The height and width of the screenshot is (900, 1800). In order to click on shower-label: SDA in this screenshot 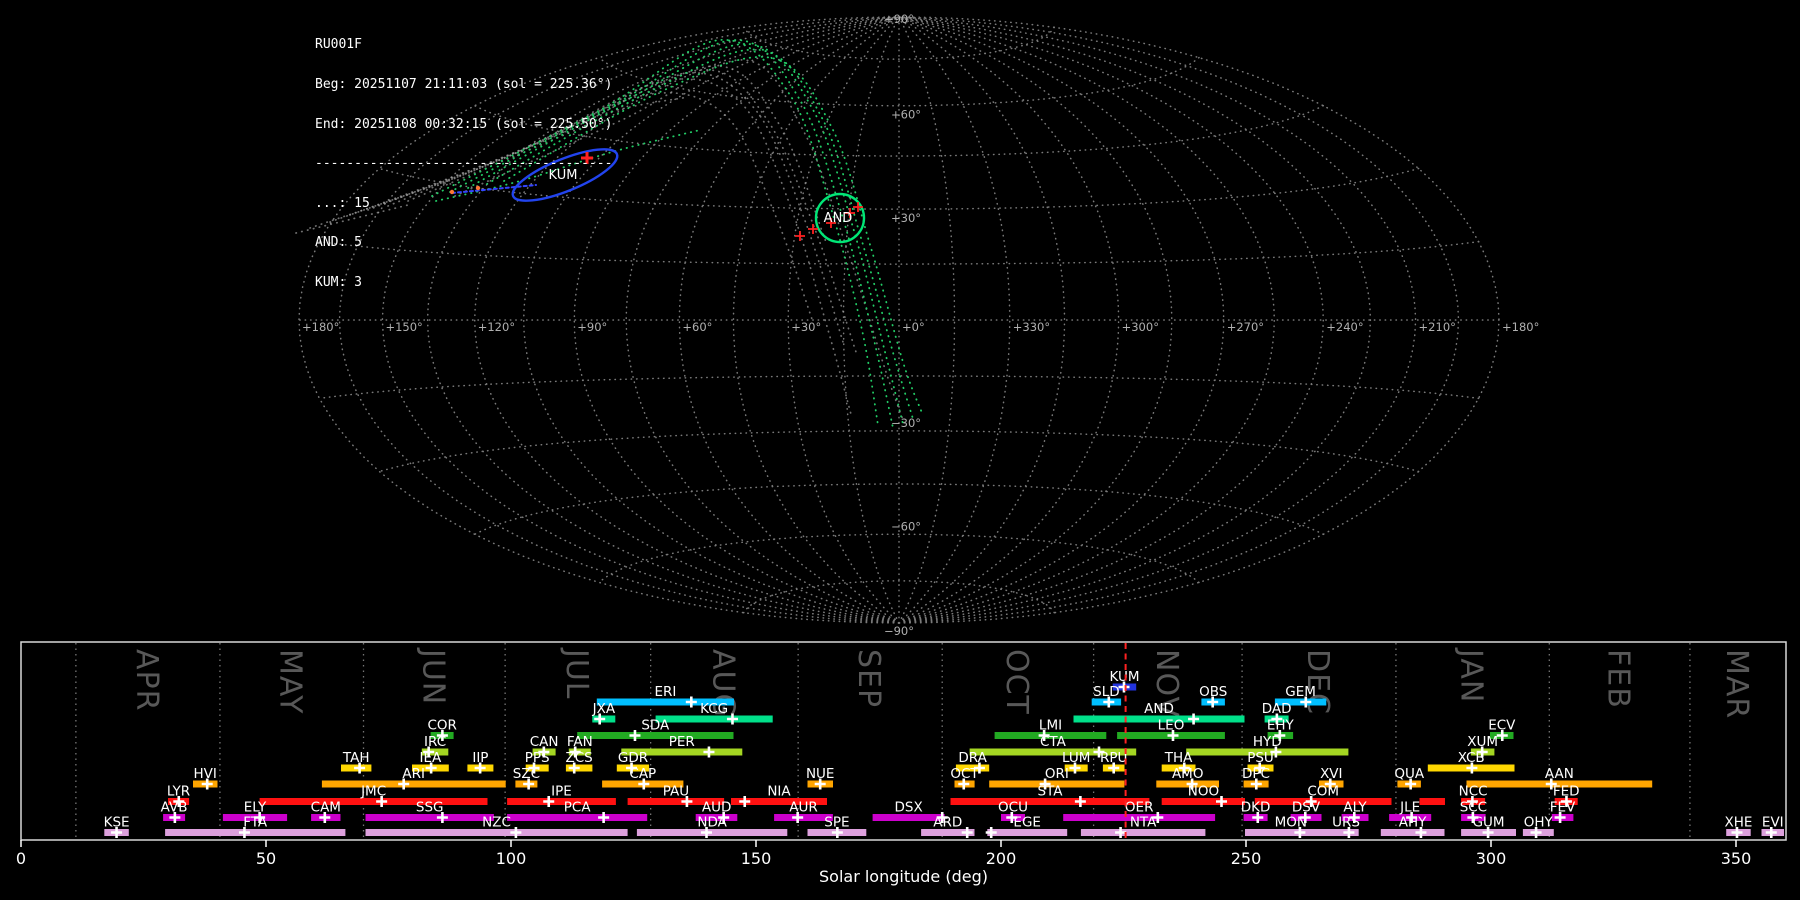, I will do `click(655, 726)`.